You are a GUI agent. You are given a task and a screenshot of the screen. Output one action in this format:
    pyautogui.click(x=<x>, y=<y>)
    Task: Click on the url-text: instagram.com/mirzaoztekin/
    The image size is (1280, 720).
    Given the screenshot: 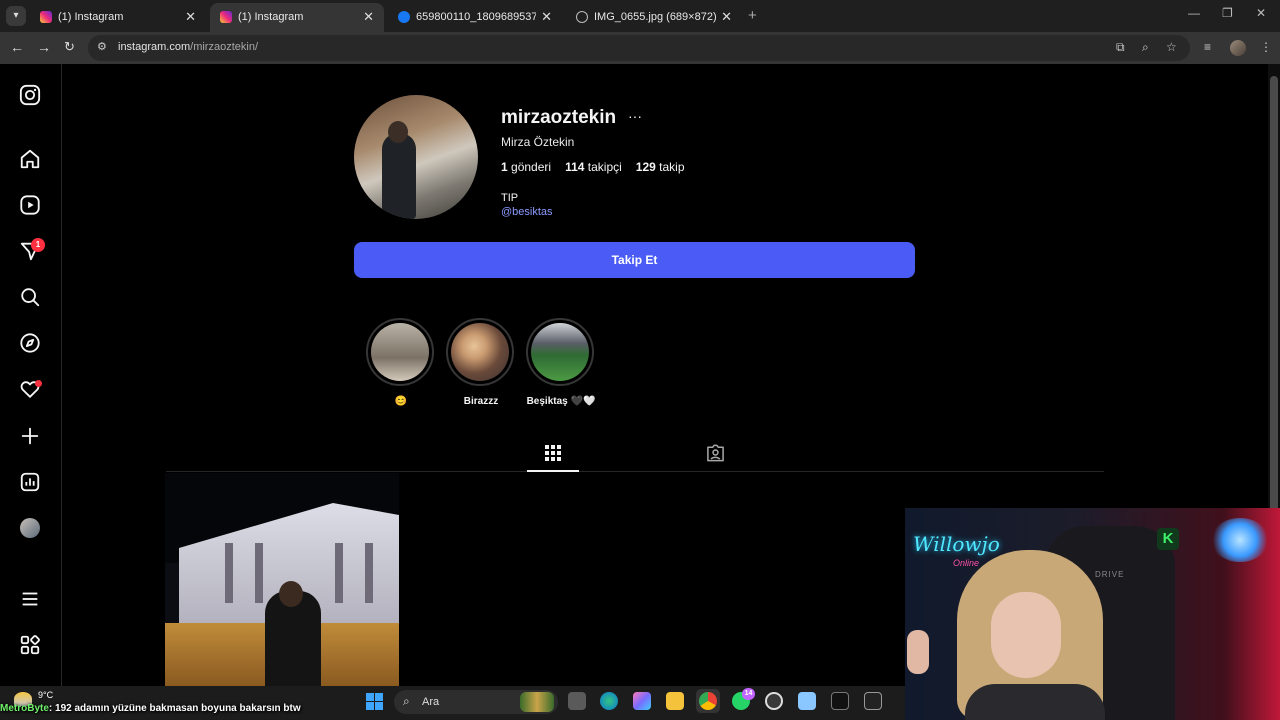 What is the action you would take?
    pyautogui.click(x=188, y=47)
    